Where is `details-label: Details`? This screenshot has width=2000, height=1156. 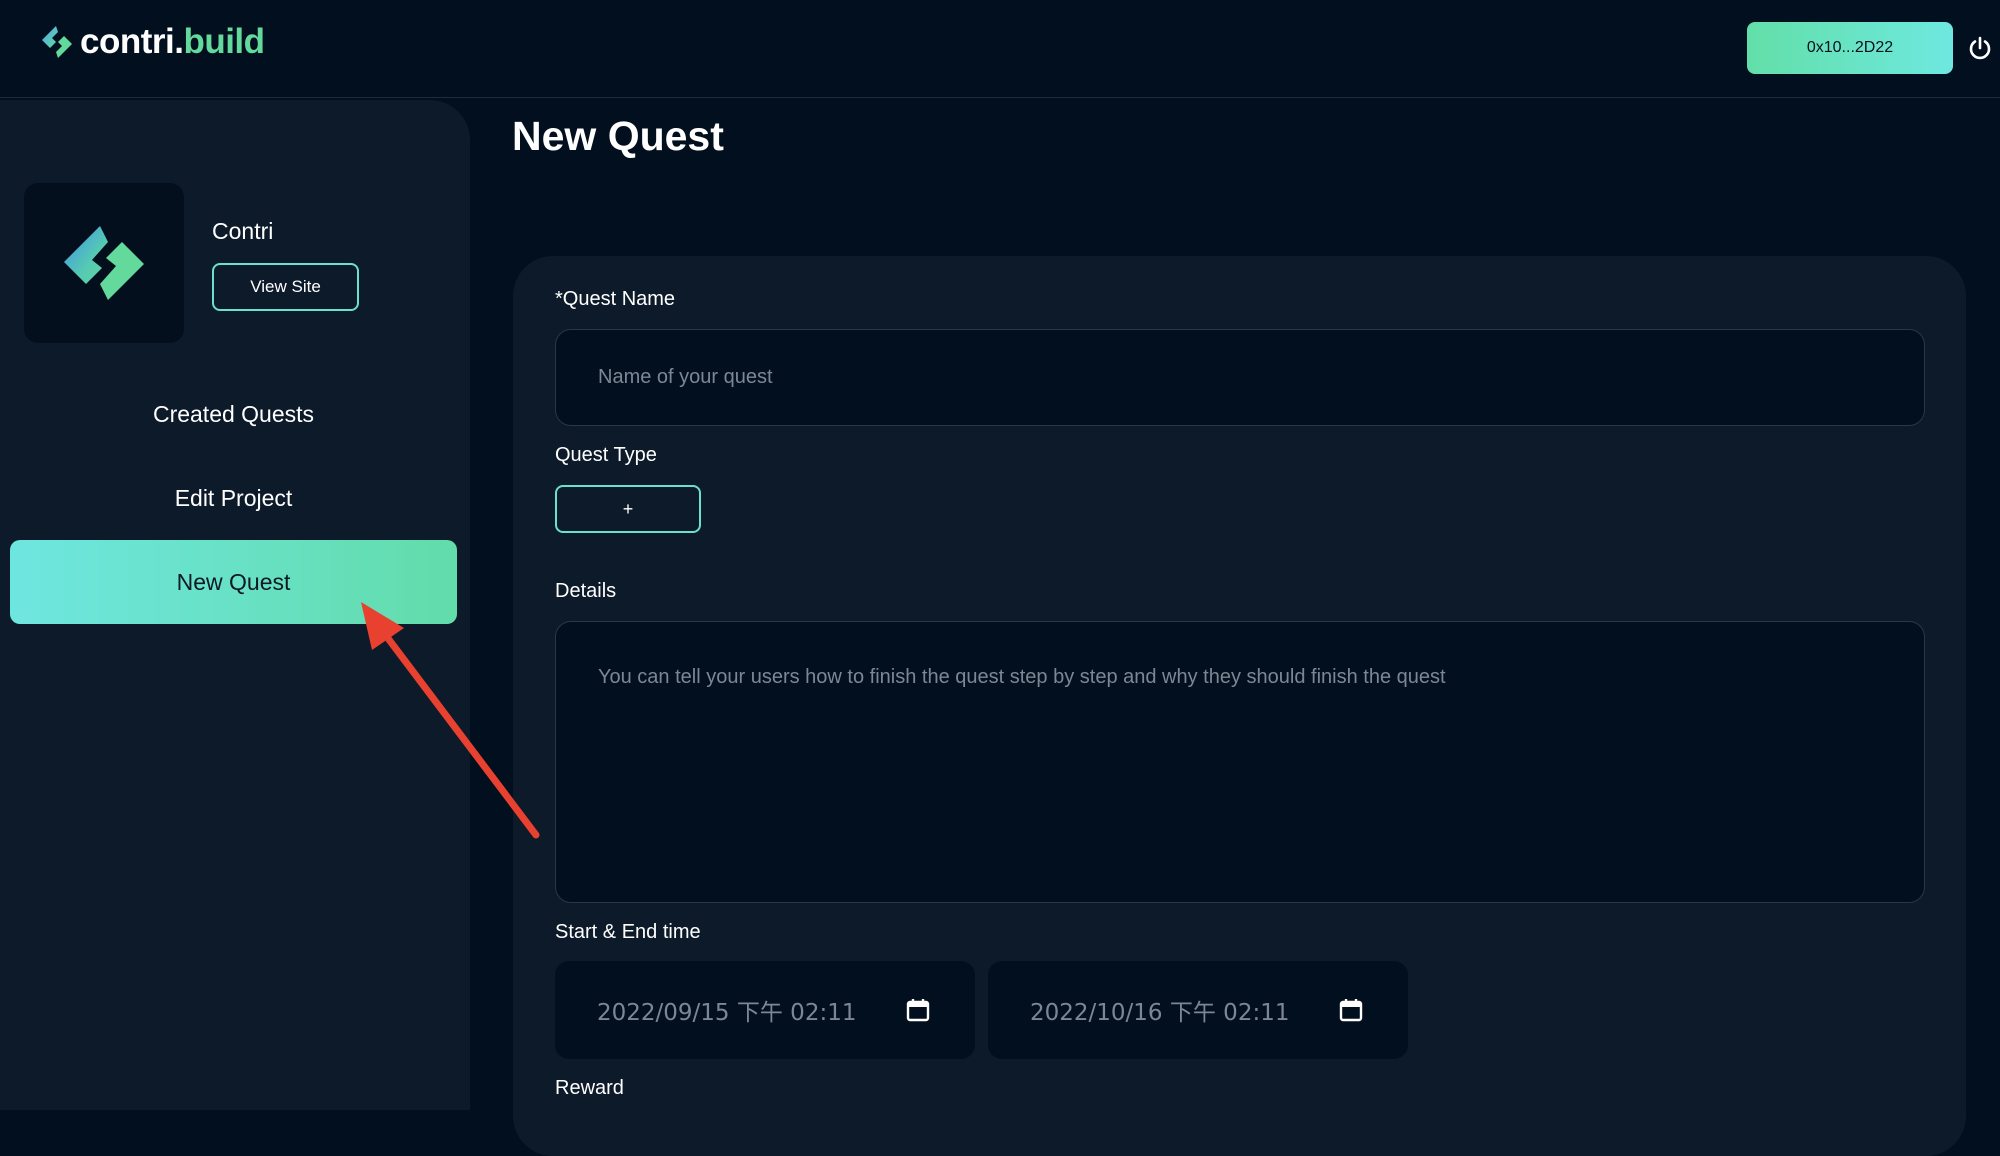
details-label: Details is located at coordinates (586, 591).